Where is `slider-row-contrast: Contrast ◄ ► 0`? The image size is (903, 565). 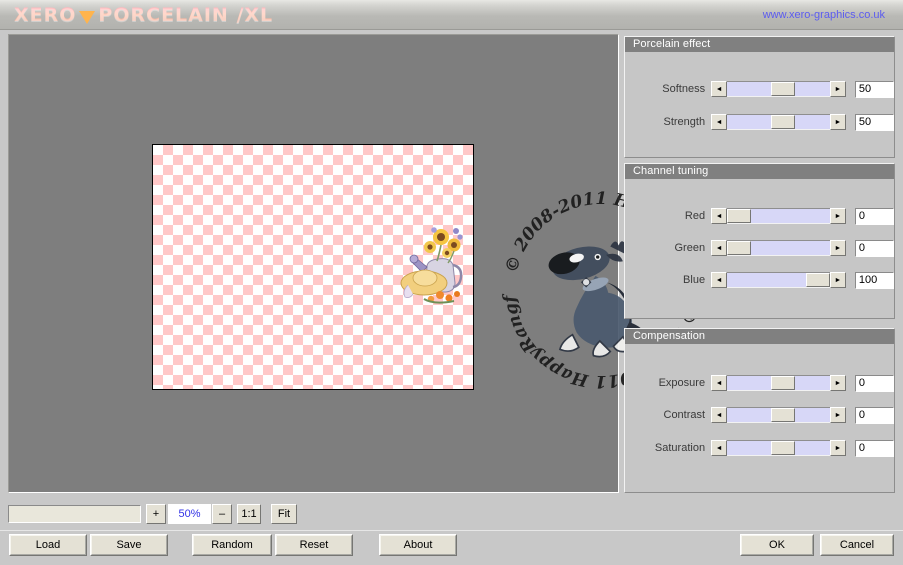 slider-row-contrast: Contrast ◄ ► 0 is located at coordinates (759, 415).